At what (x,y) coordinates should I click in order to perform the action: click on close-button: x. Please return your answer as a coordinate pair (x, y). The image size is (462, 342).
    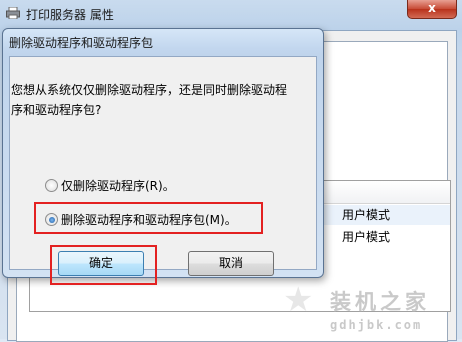
    Looking at the image, I should click on (432, 9).